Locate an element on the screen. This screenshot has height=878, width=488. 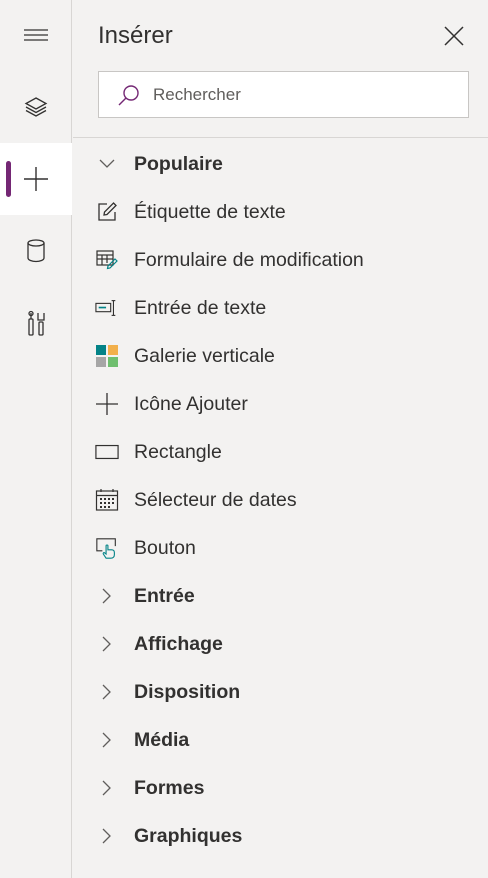
tree-view-button is located at coordinates (36, 107).